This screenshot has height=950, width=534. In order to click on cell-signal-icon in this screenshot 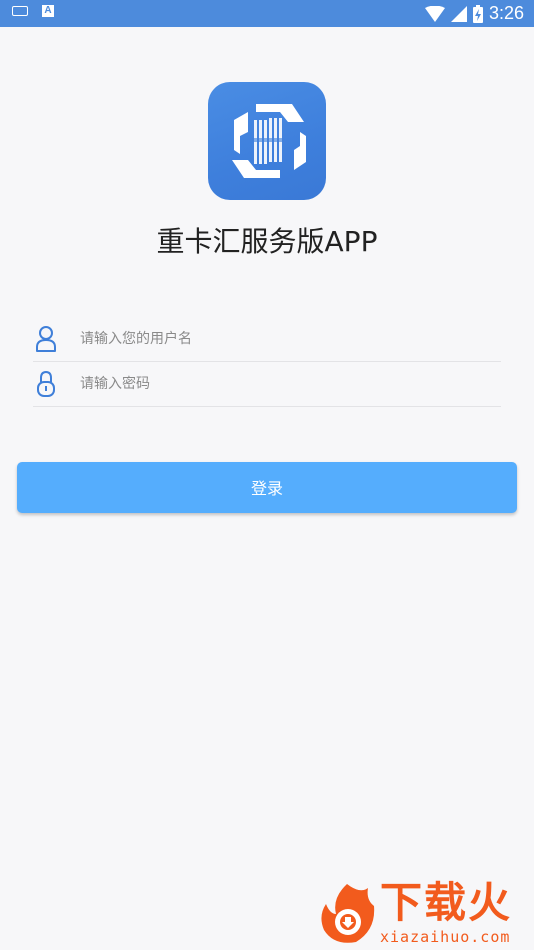, I will do `click(458, 13)`.